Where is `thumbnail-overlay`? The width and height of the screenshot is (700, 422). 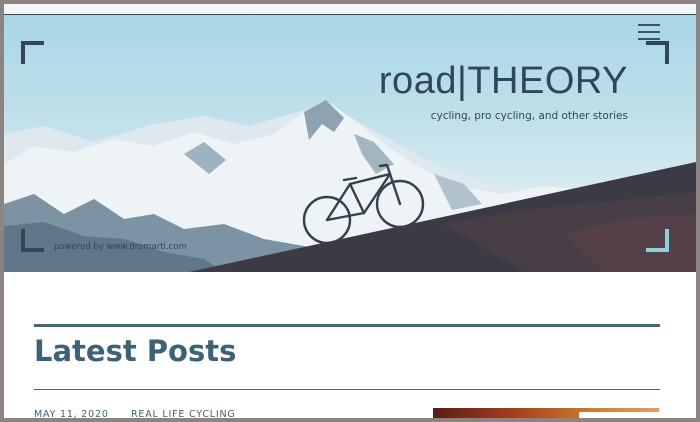 thumbnail-overlay is located at coordinates (619, 415).